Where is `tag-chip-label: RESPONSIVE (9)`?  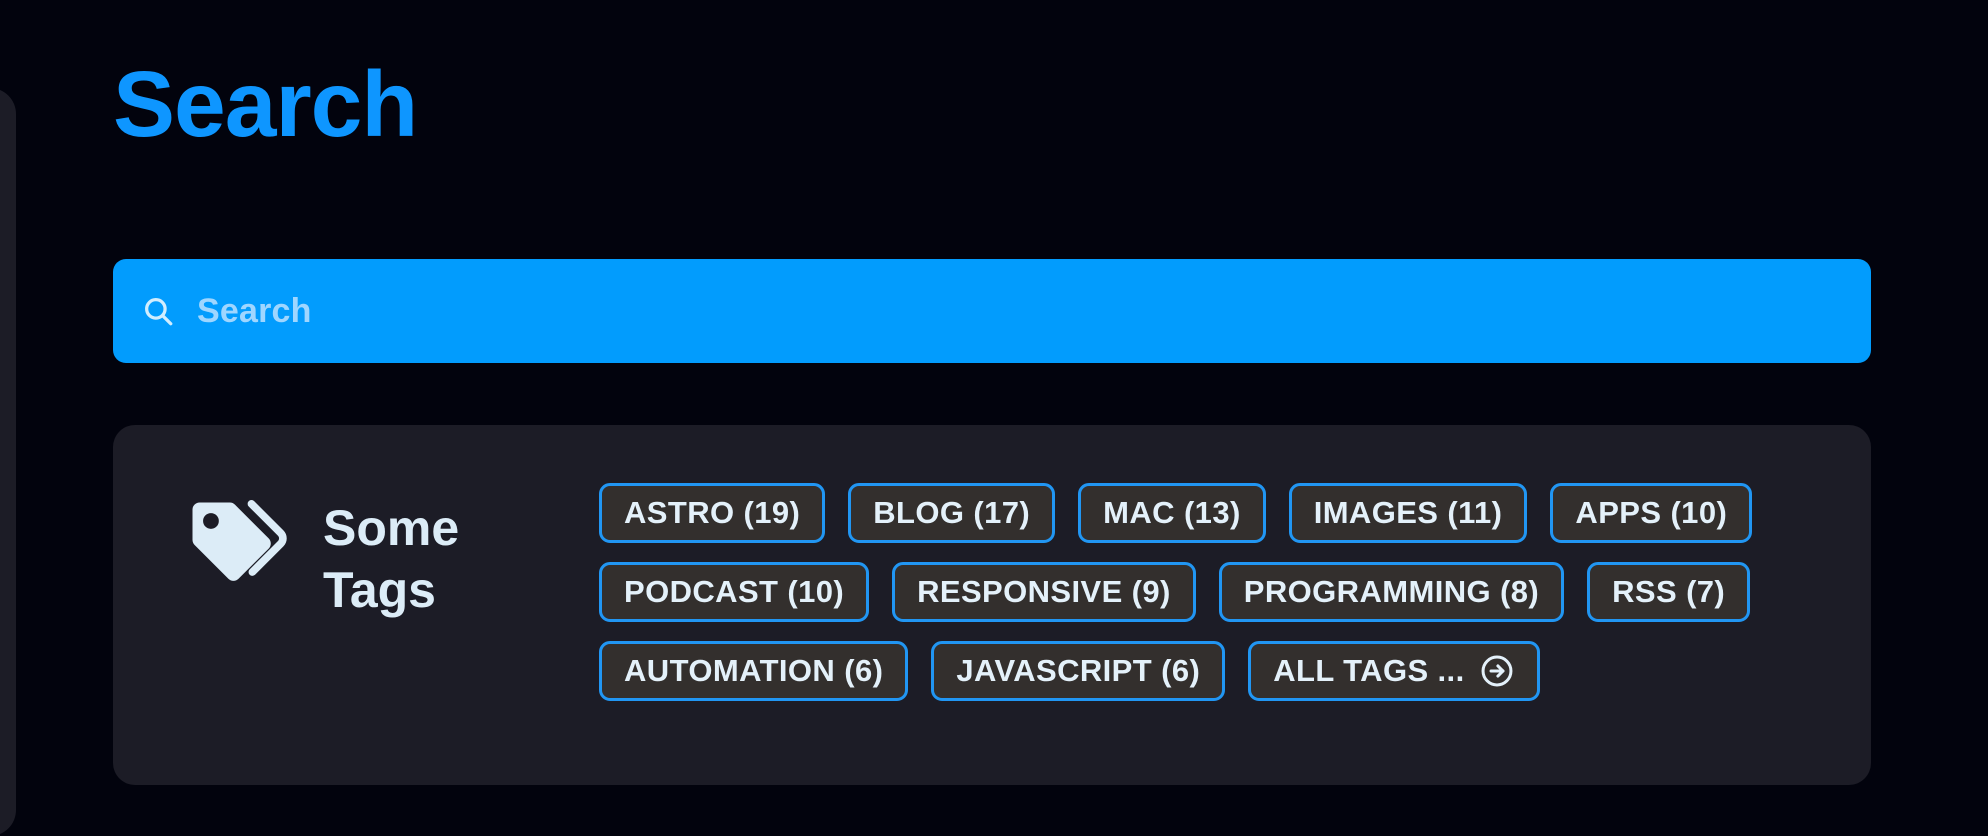
tag-chip-label: RESPONSIVE (9) is located at coordinates (1044, 591).